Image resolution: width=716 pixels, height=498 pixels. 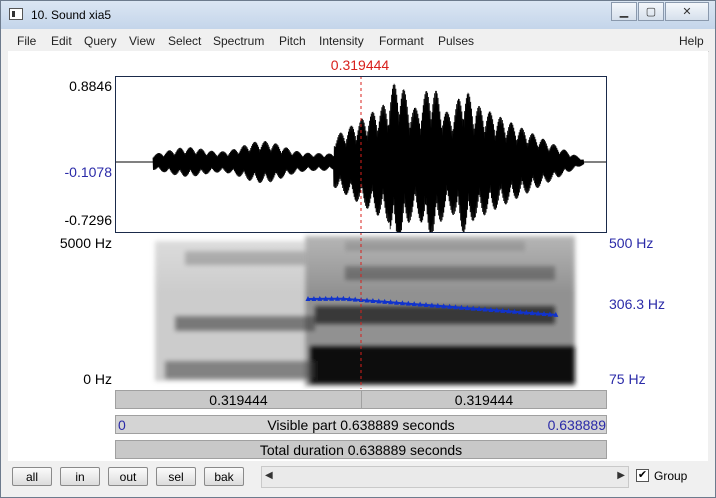 What do you see at coordinates (484, 399) in the screenshot?
I see `right-part-duration: 0.319444` at bounding box center [484, 399].